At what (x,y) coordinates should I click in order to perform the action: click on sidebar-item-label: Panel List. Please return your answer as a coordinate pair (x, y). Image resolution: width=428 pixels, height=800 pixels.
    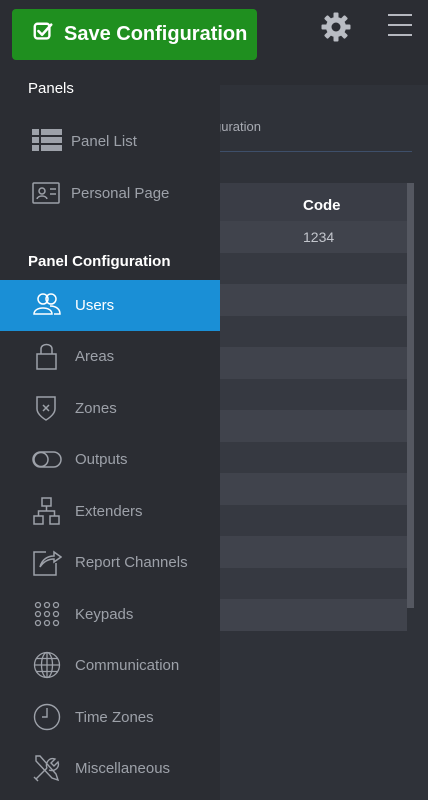
    Looking at the image, I should click on (104, 141).